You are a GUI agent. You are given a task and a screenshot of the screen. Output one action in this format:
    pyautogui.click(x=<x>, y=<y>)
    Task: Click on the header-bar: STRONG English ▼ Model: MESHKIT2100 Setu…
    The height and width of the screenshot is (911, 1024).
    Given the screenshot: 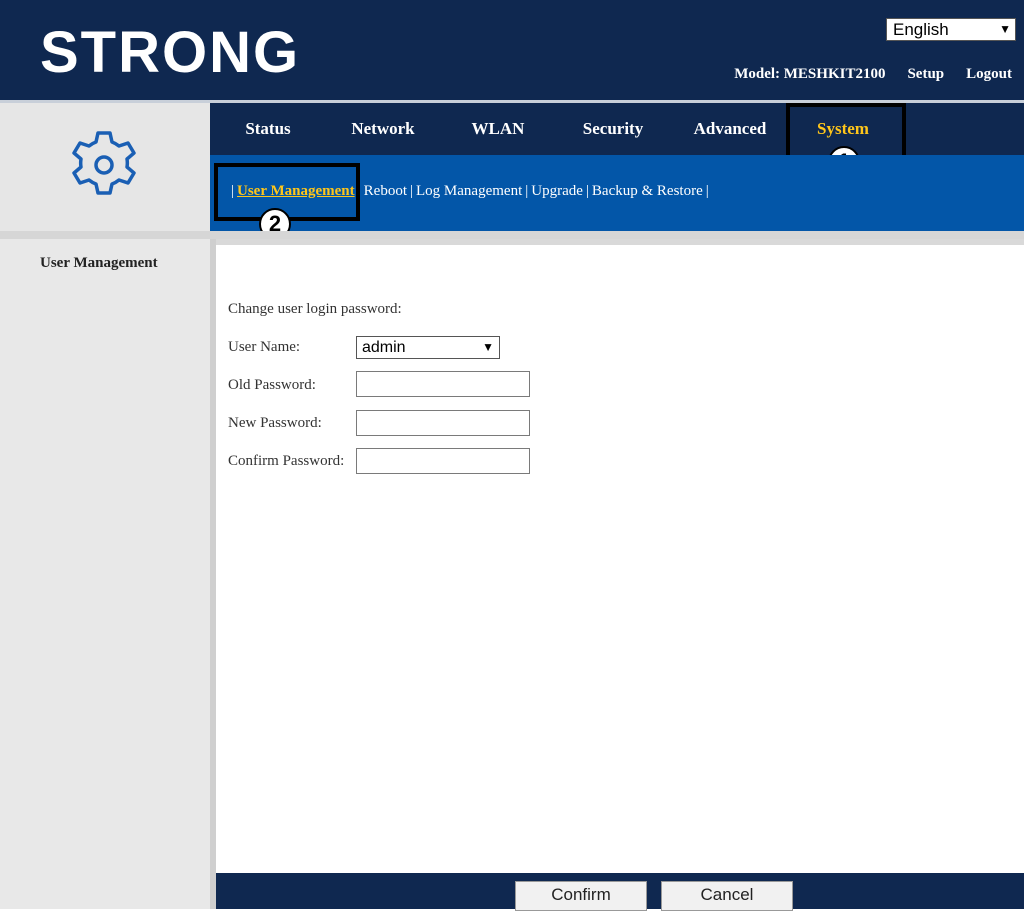 What is the action you would take?
    pyautogui.click(x=512, y=50)
    